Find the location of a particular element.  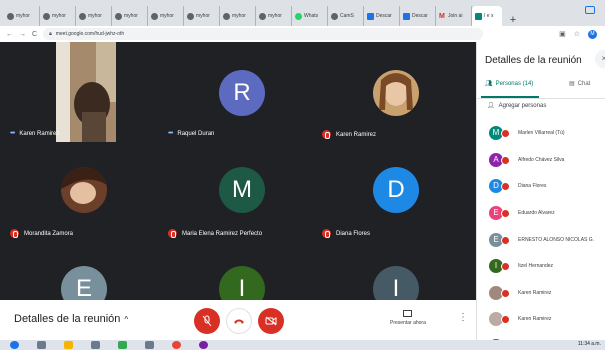

camera-toggle-button is located at coordinates (271, 321).